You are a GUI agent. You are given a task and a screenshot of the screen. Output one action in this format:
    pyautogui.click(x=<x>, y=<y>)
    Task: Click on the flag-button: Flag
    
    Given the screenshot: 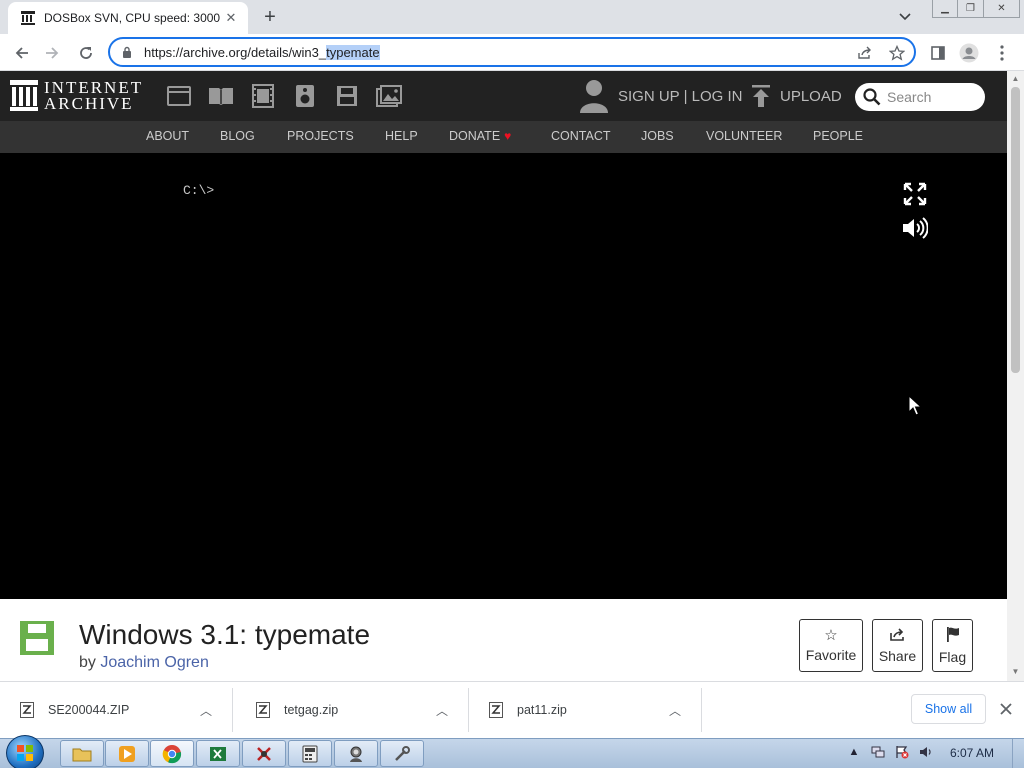 What is the action you would take?
    pyautogui.click(x=952, y=645)
    